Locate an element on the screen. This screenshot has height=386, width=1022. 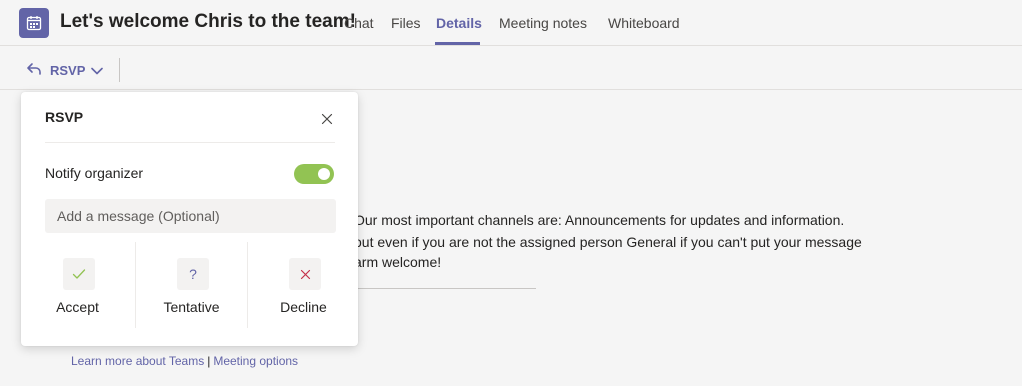
accept-option: Accept is located at coordinates (77, 285).